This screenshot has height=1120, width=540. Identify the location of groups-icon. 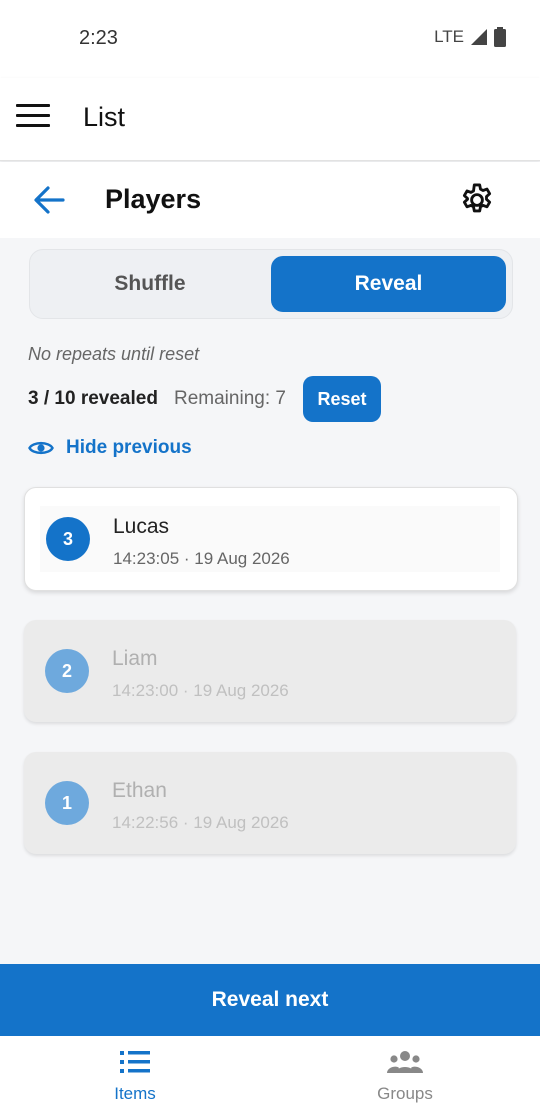
(405, 1062).